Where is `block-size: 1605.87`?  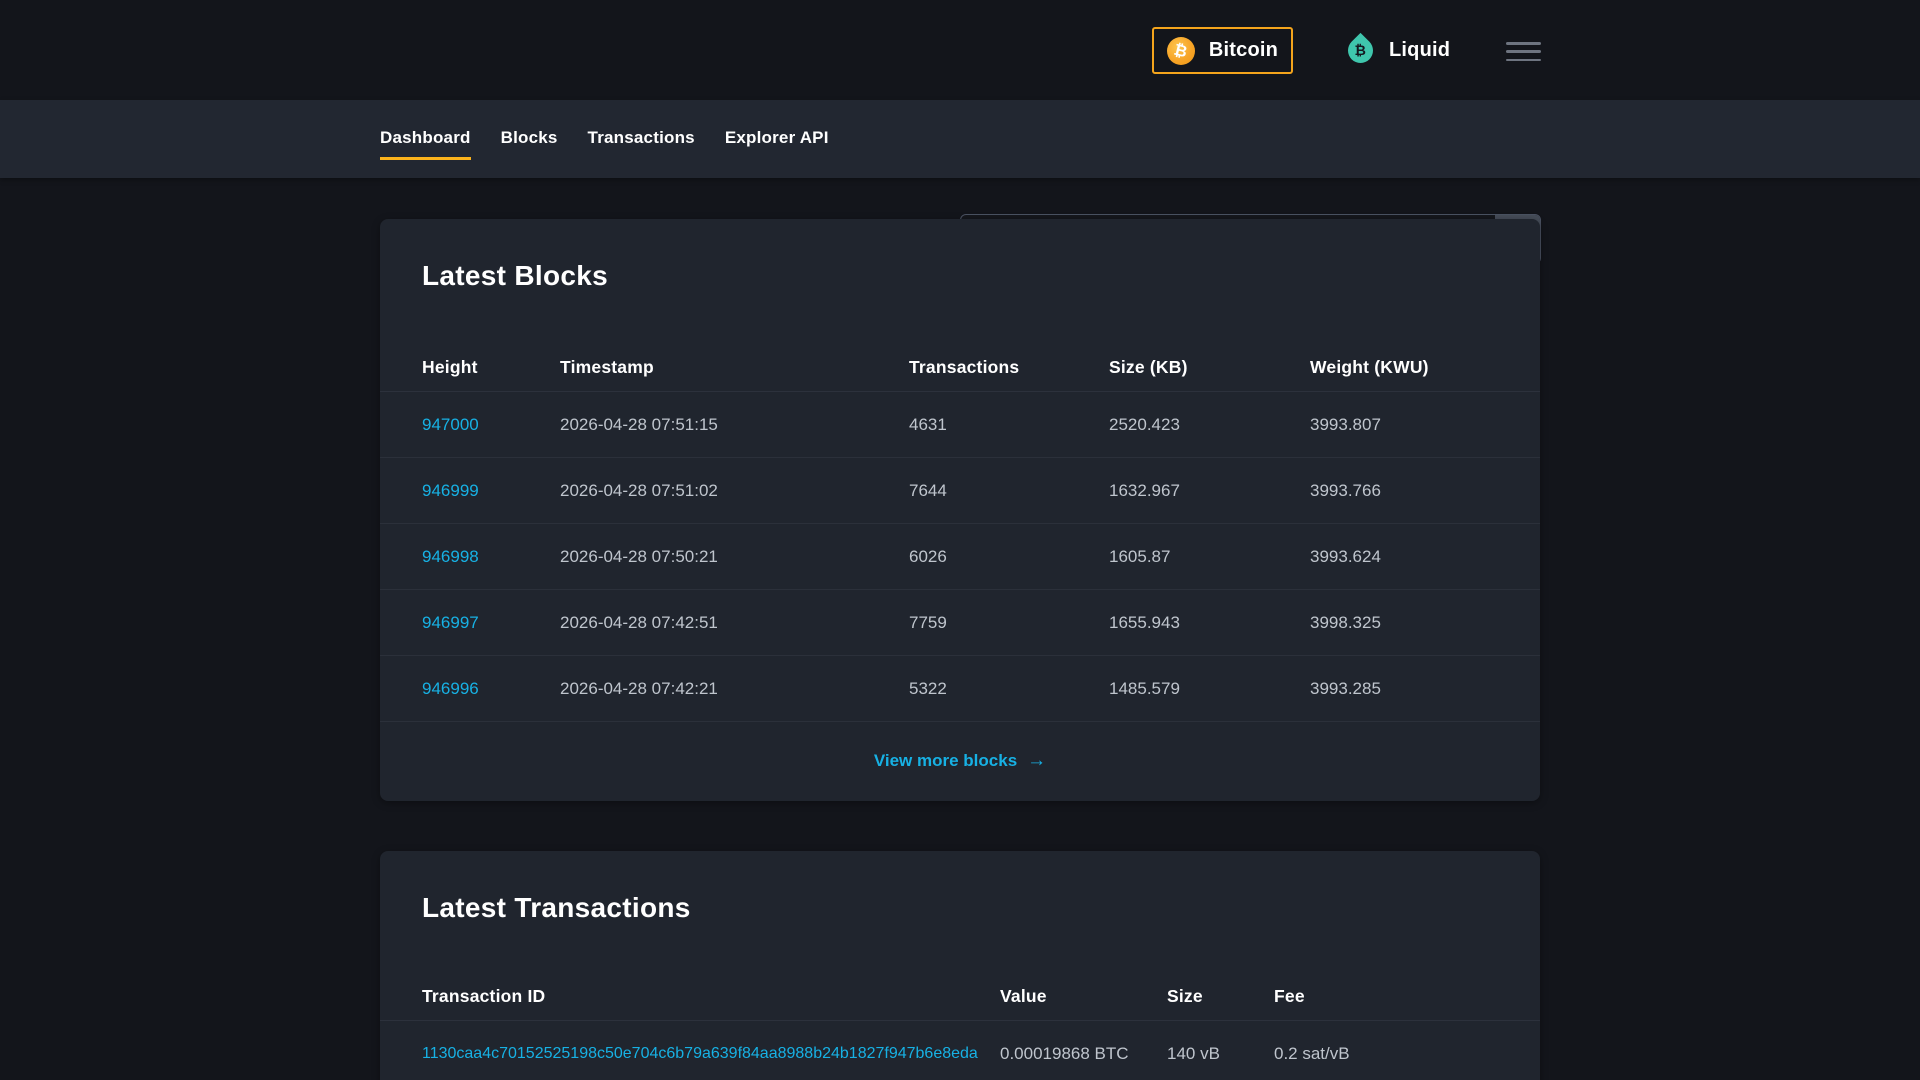
block-size: 1605.87 is located at coordinates (1140, 556).